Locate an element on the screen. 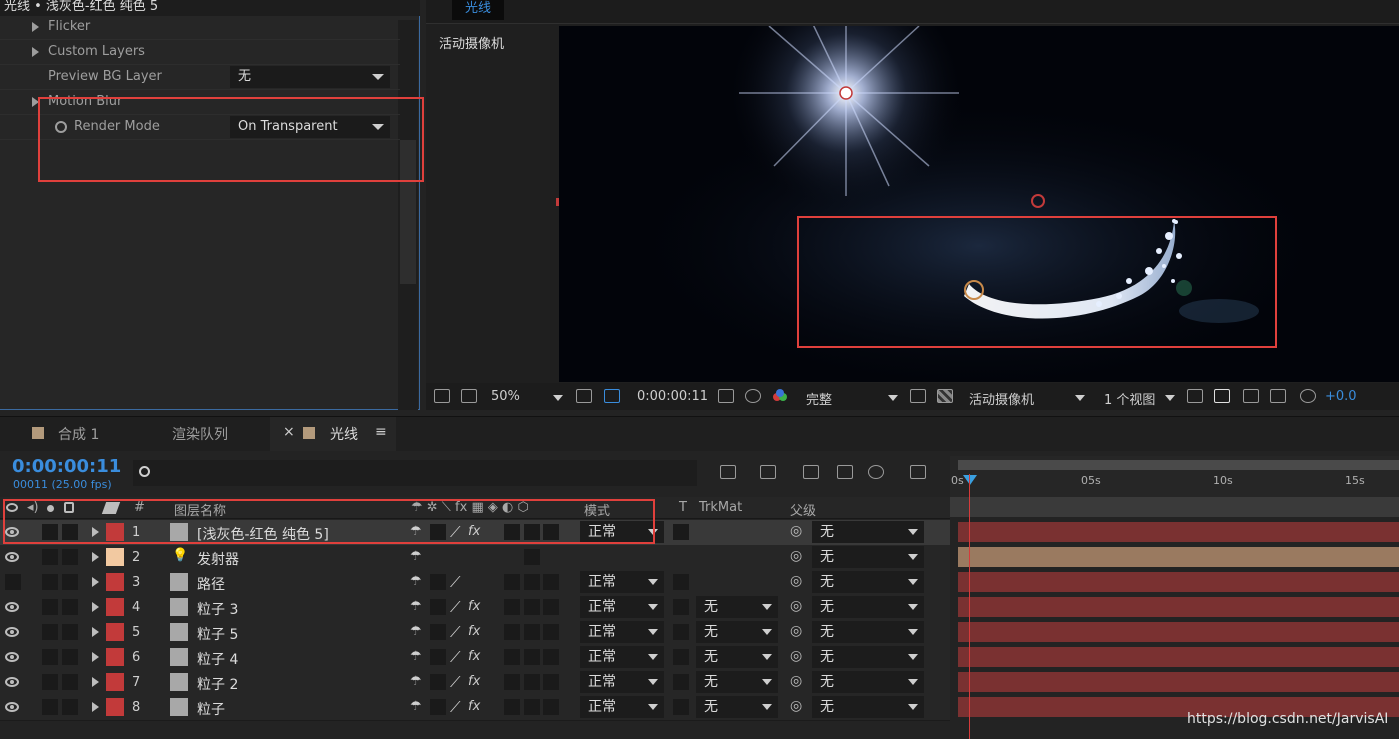 The width and height of the screenshot is (1399, 739). close-icon: × is located at coordinates (289, 432).